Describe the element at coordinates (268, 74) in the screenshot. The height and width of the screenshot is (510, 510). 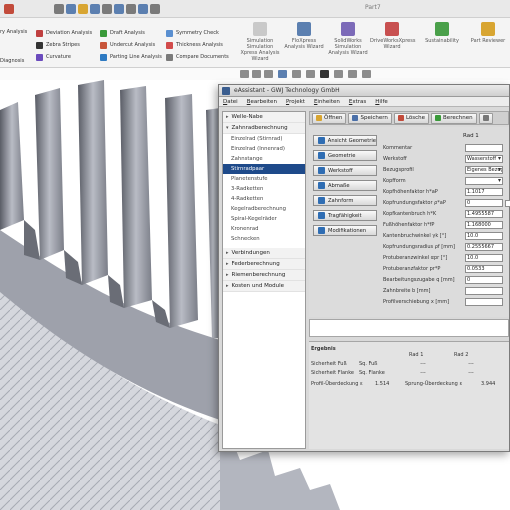
I see `previous-view-icon` at that location.